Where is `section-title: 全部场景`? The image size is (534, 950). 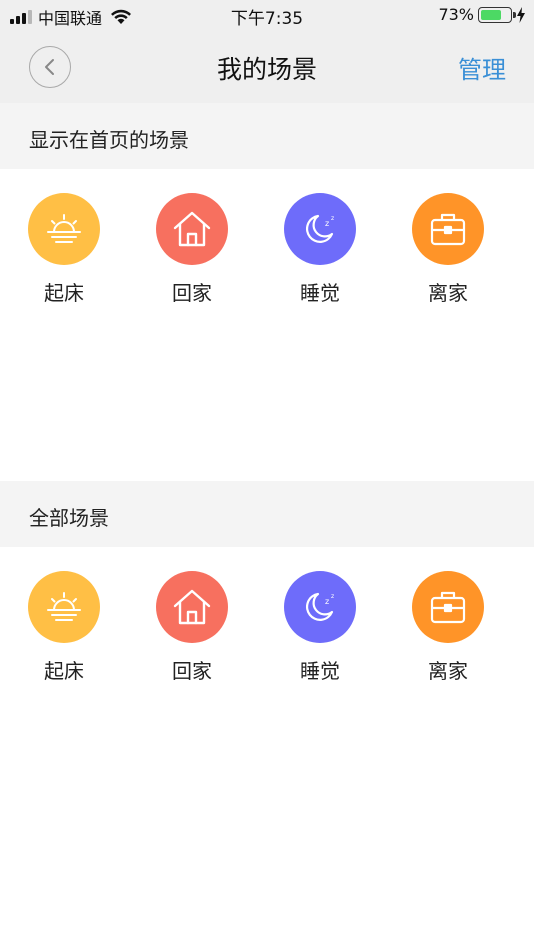
section-title: 全部场景 is located at coordinates (69, 518).